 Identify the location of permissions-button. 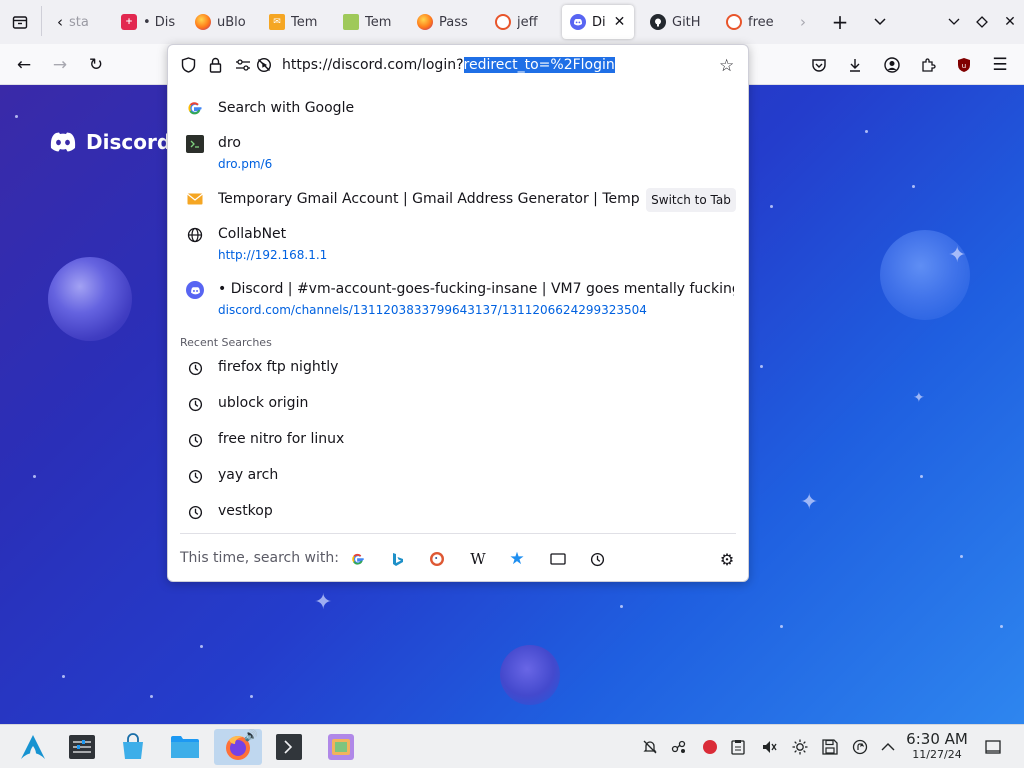
(243, 65).